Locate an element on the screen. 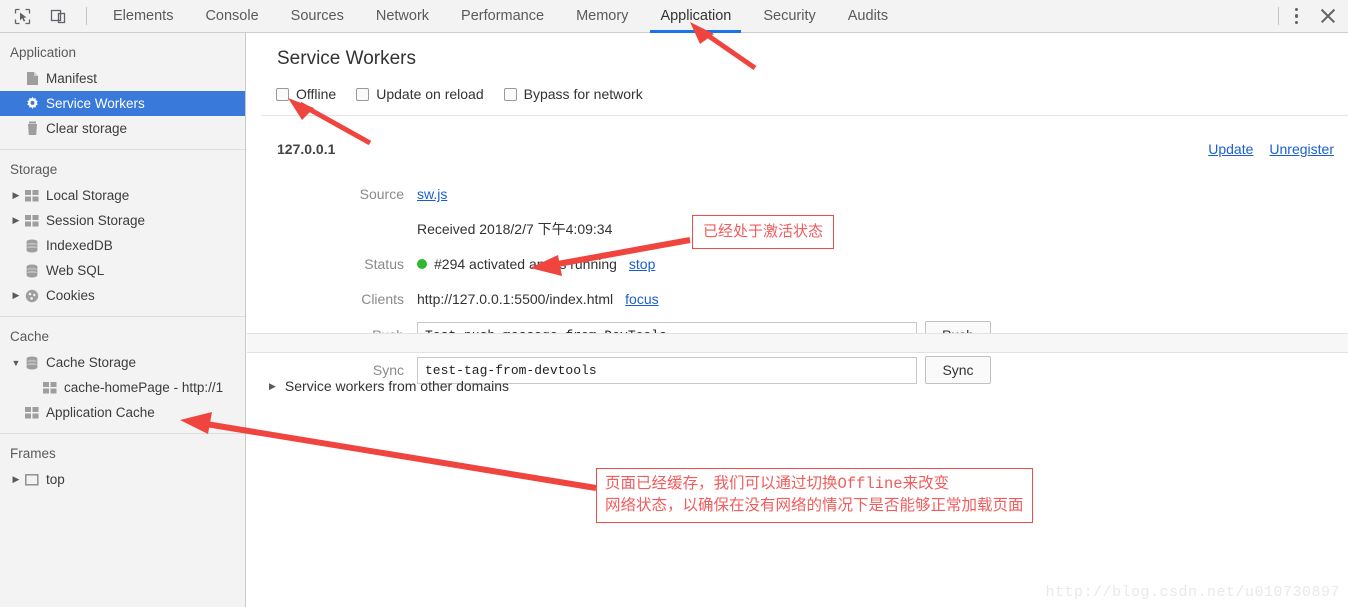 The height and width of the screenshot is (607, 1348). unregister-link: Unregister is located at coordinates (1301, 149).